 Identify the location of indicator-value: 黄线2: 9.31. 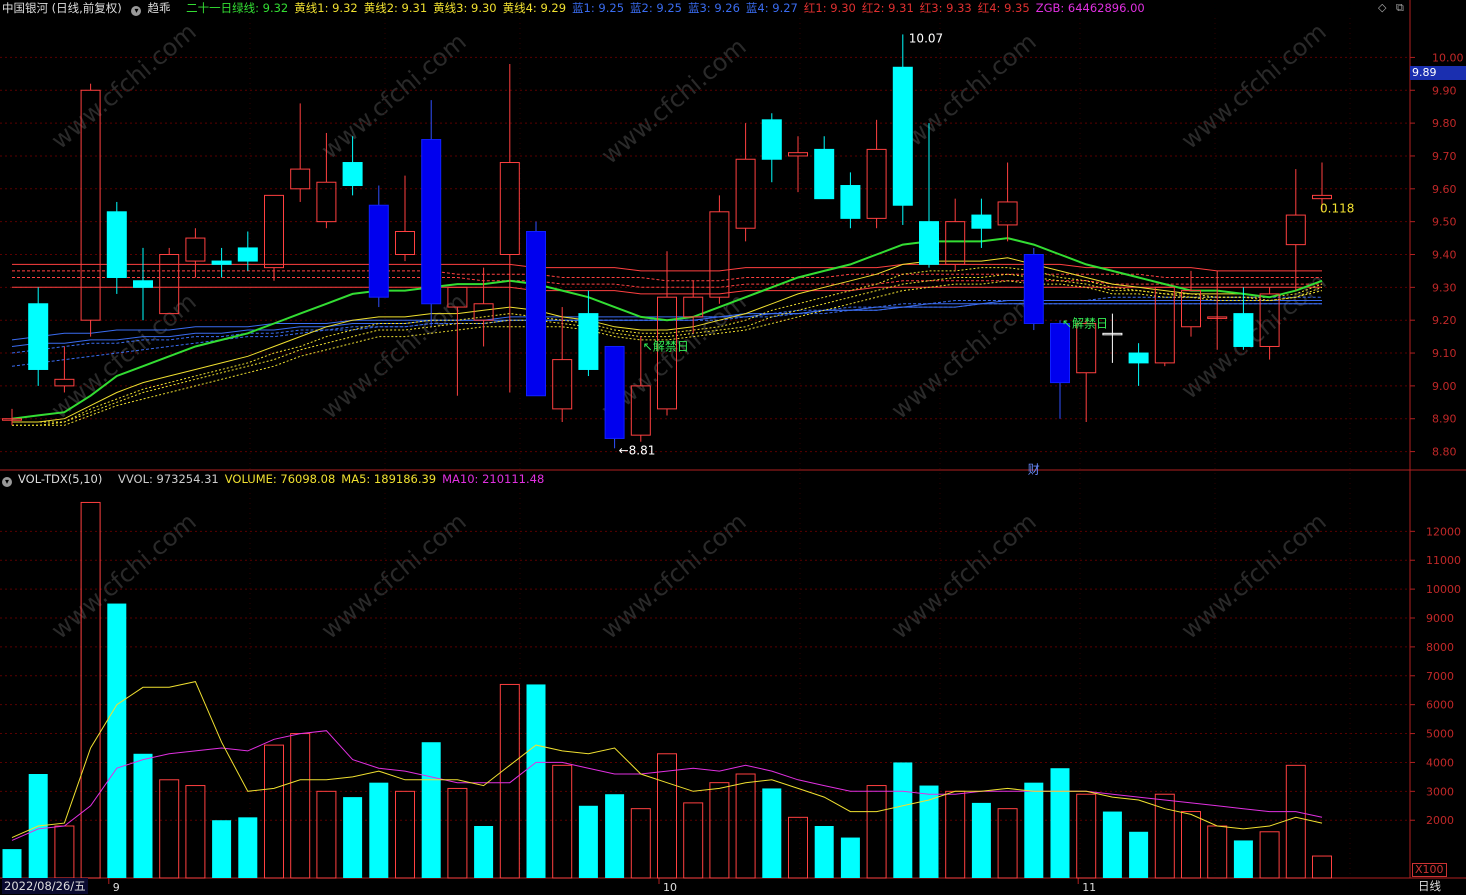
(395, 8).